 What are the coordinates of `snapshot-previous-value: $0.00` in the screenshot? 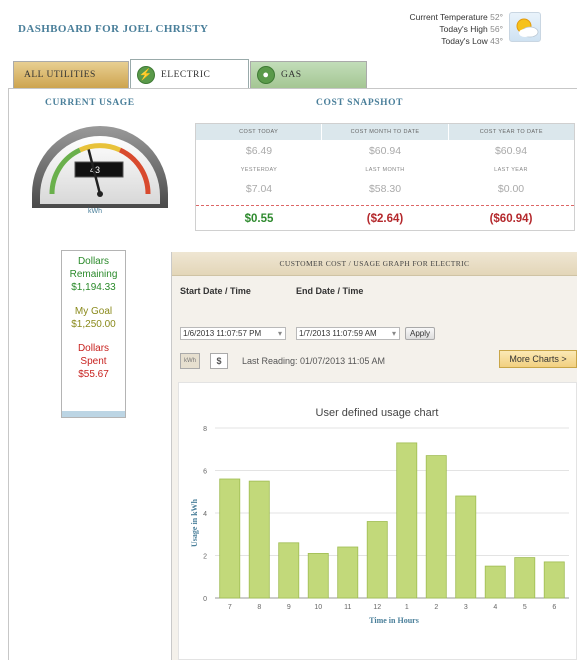 It's located at (511, 189).